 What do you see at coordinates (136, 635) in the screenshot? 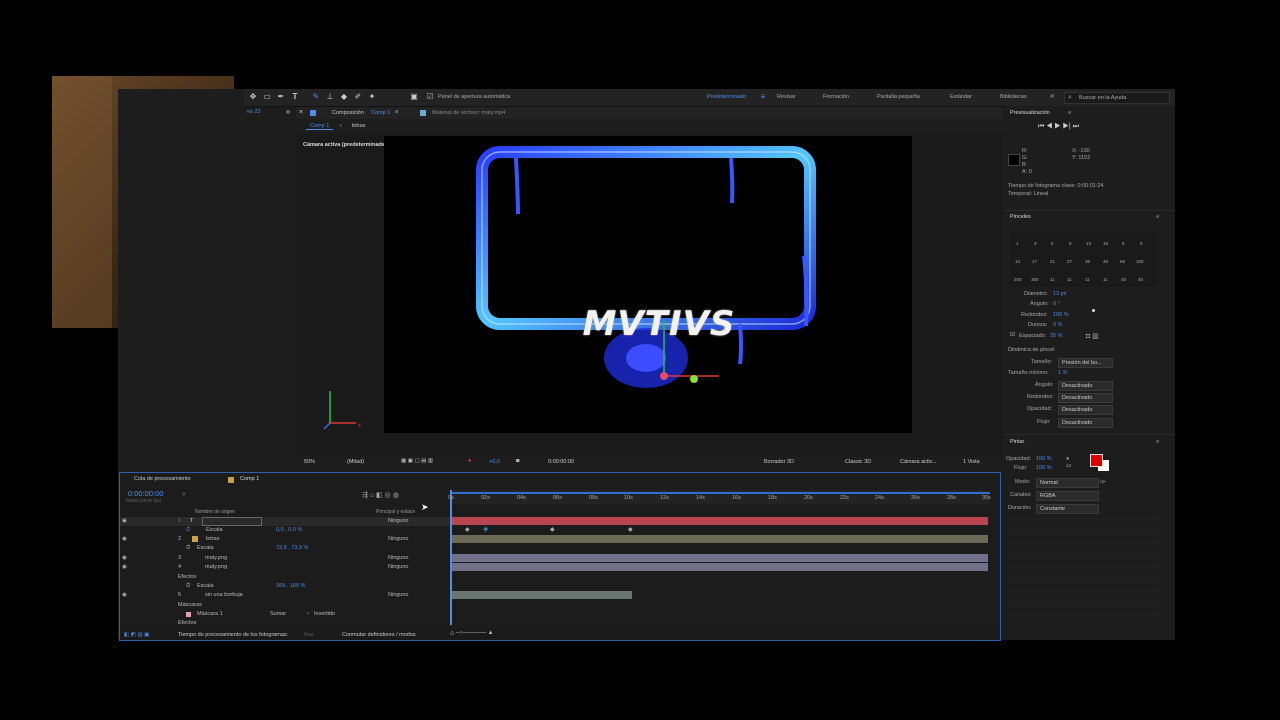
I see `footer-icons: ◧ ◩ ▥ ▣` at bounding box center [136, 635].